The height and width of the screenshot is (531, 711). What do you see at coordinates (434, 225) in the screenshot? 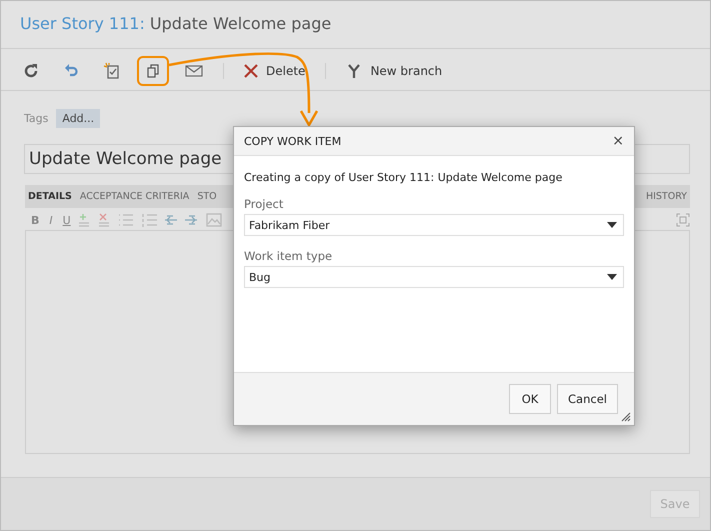
I see `dropdown-field: Fabrikam Fiber` at bounding box center [434, 225].